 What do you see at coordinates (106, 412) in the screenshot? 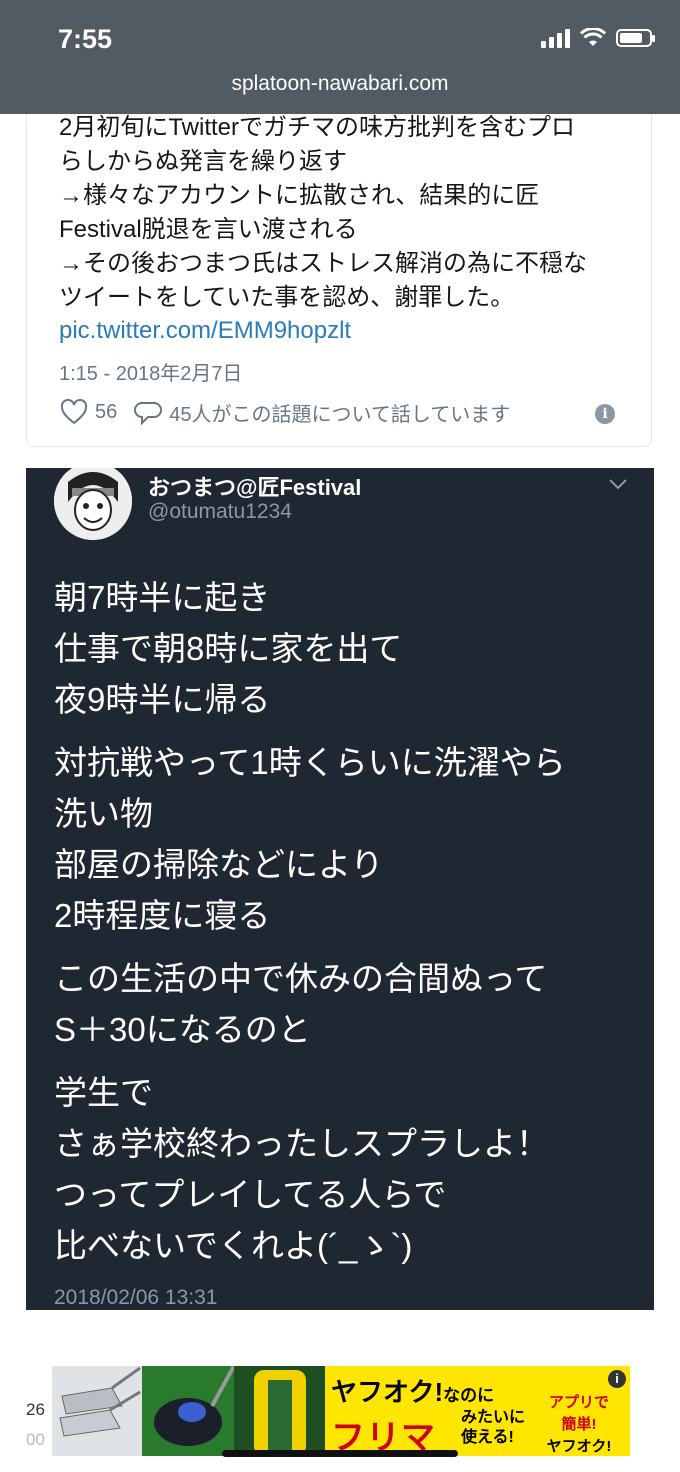
I see `like-count: 56` at bounding box center [106, 412].